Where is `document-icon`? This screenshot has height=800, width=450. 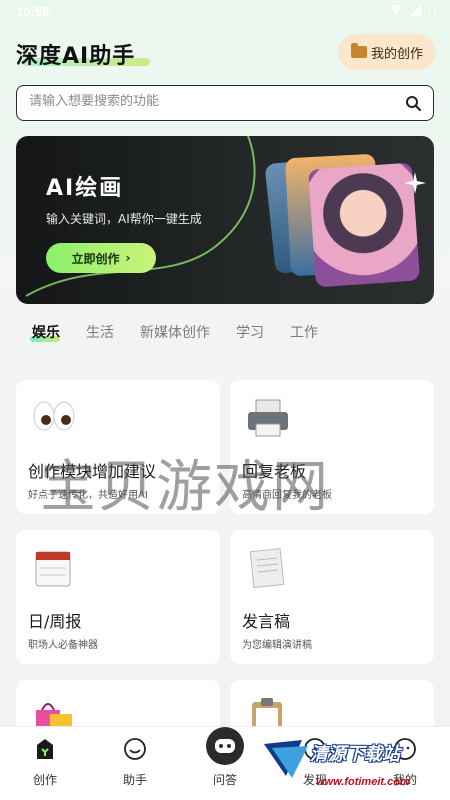 document-icon is located at coordinates (267, 568).